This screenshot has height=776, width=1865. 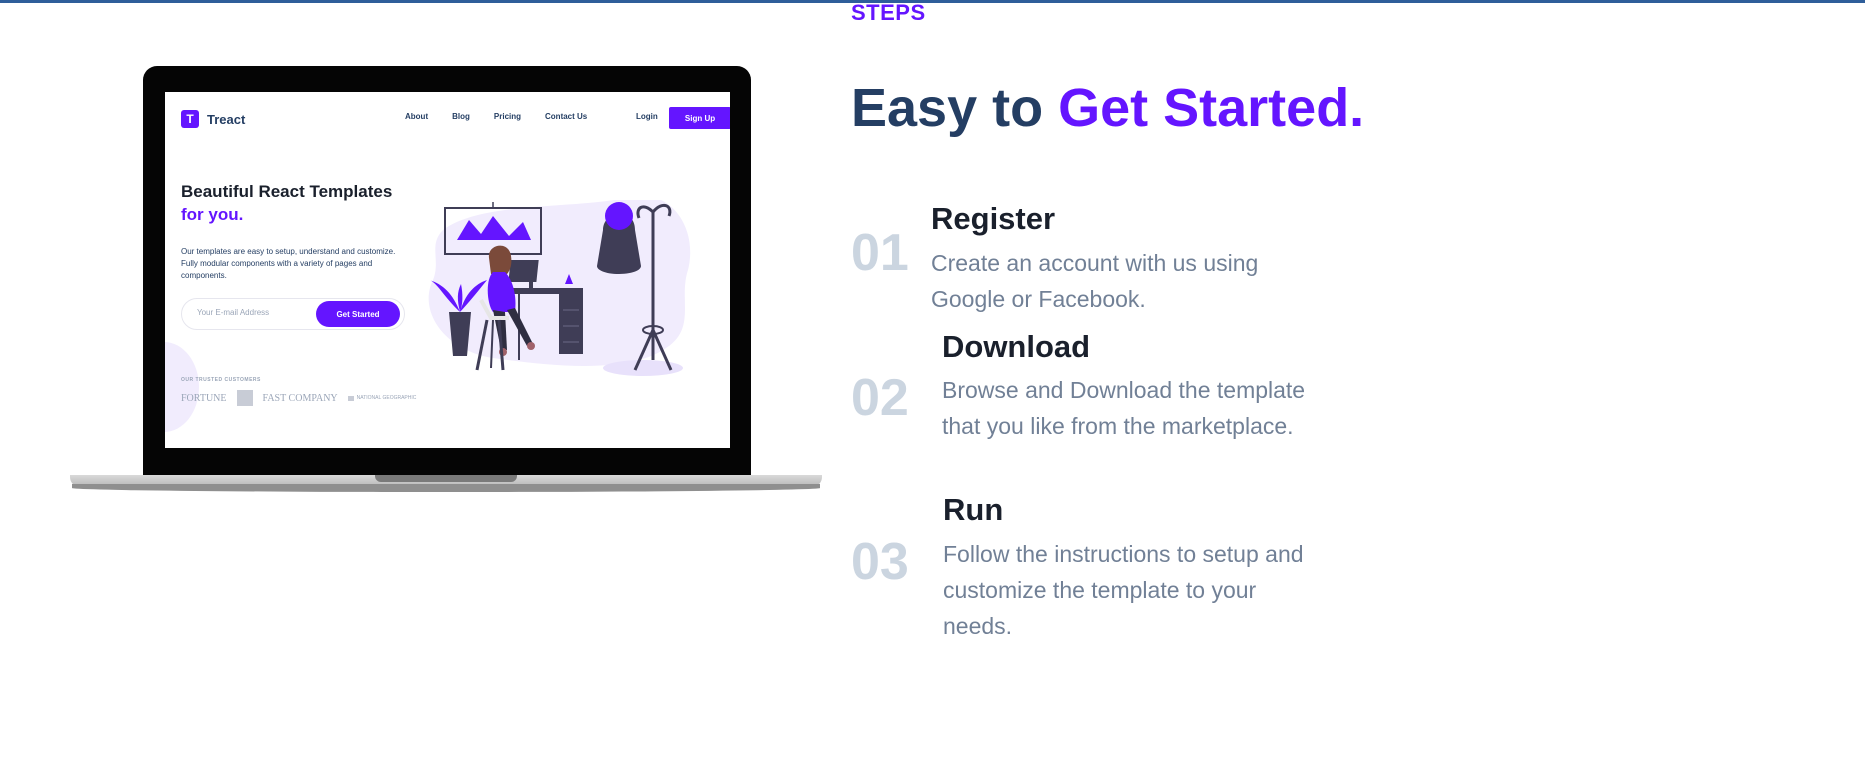 What do you see at coordinates (507, 116) in the screenshot?
I see `mockup-nav-pricing: Pricing` at bounding box center [507, 116].